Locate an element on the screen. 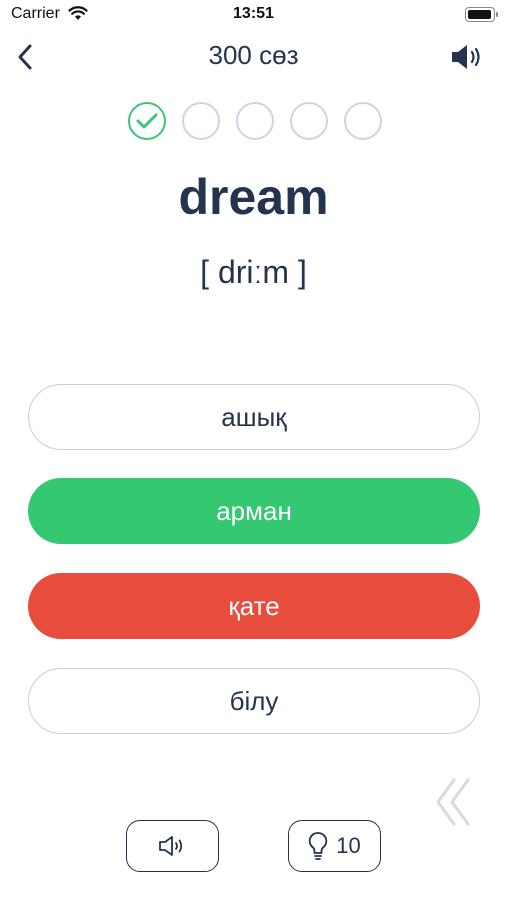 Image resolution: width=507 pixels, height=900 pixels. page-title: 300 сөз is located at coordinates (253, 55).